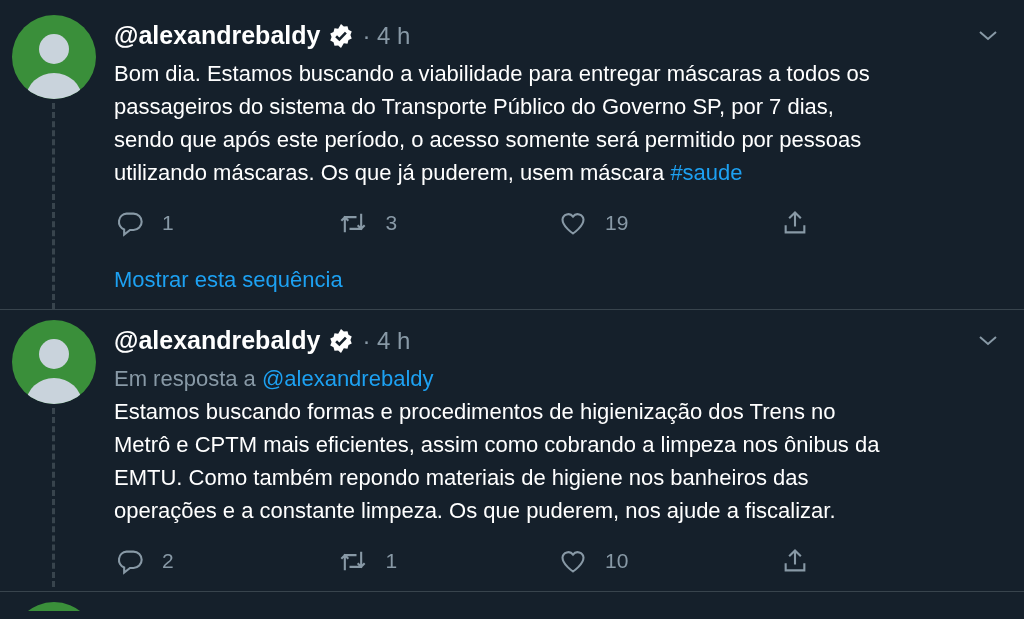 The height and width of the screenshot is (619, 1024). I want to click on action-count: 2, so click(168, 561).